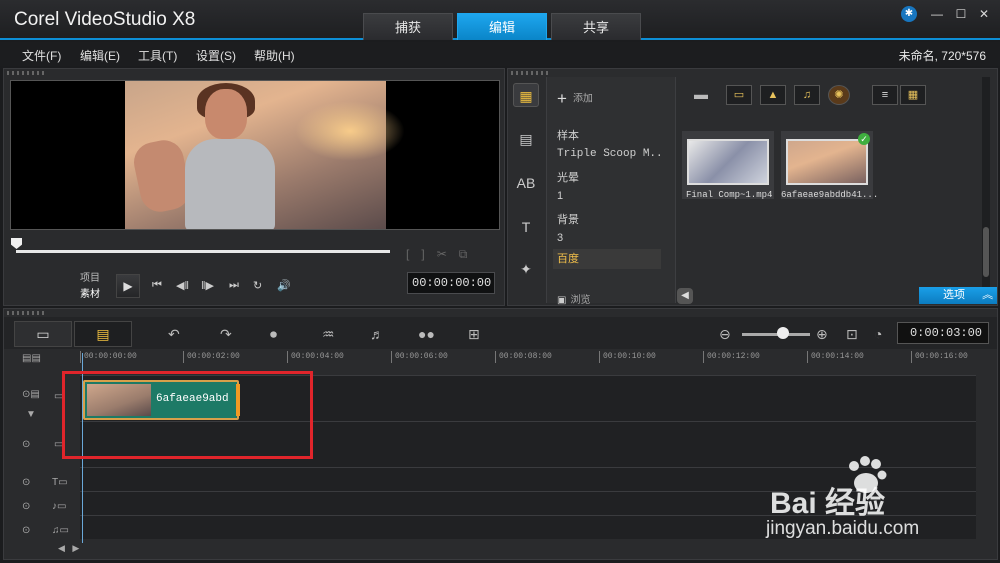 The width and height of the screenshot is (1000, 563). I want to click on collapse-arrow-icon: ◀, so click(685, 296).